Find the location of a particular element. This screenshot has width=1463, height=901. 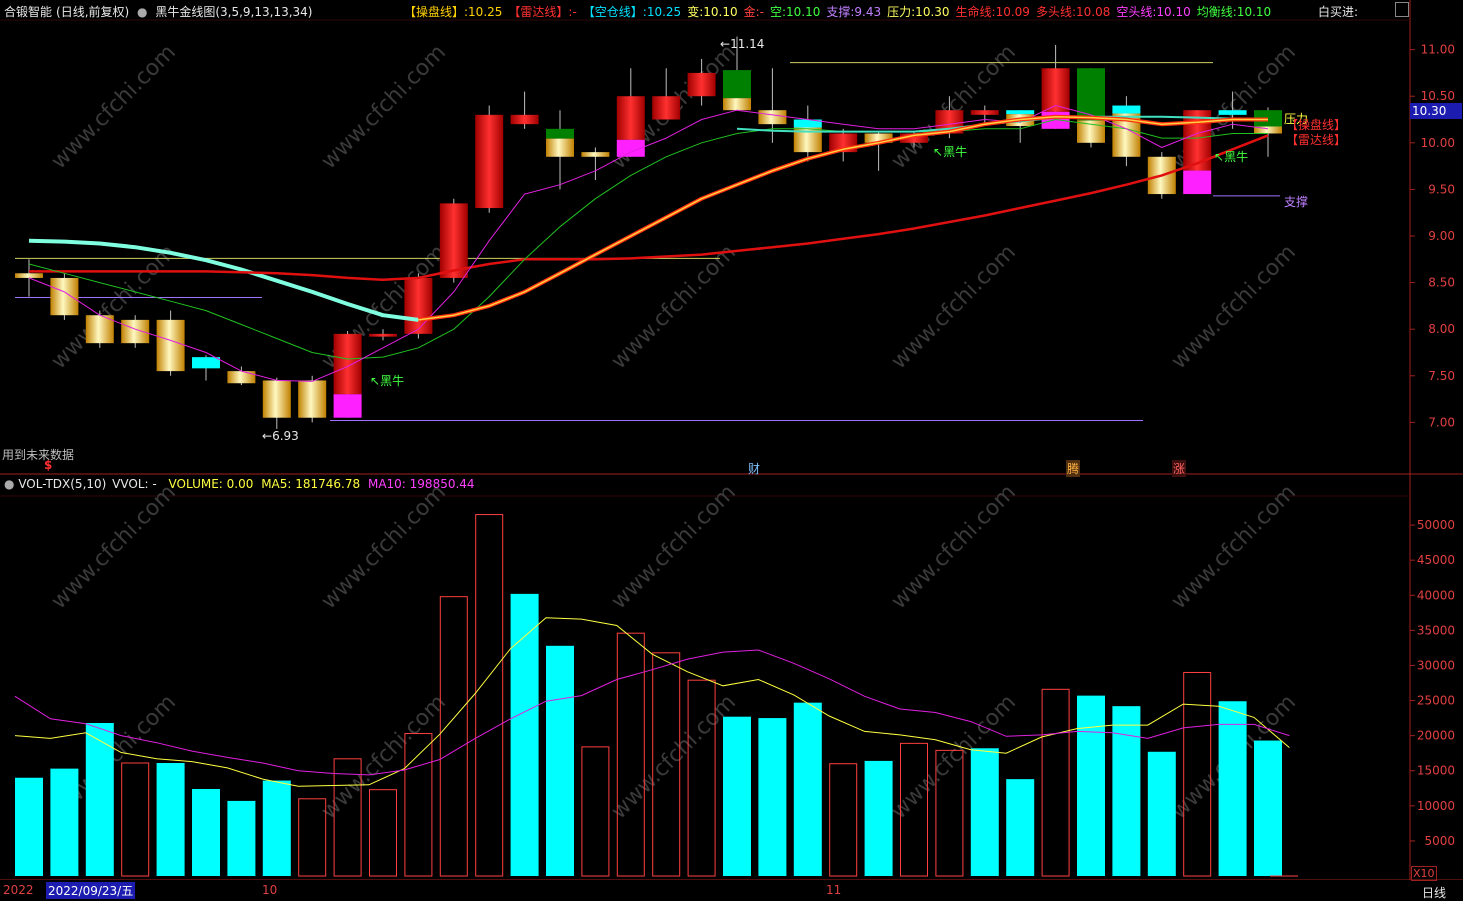

watermark-1: www.cfchi.com is located at coordinates (384, 107).